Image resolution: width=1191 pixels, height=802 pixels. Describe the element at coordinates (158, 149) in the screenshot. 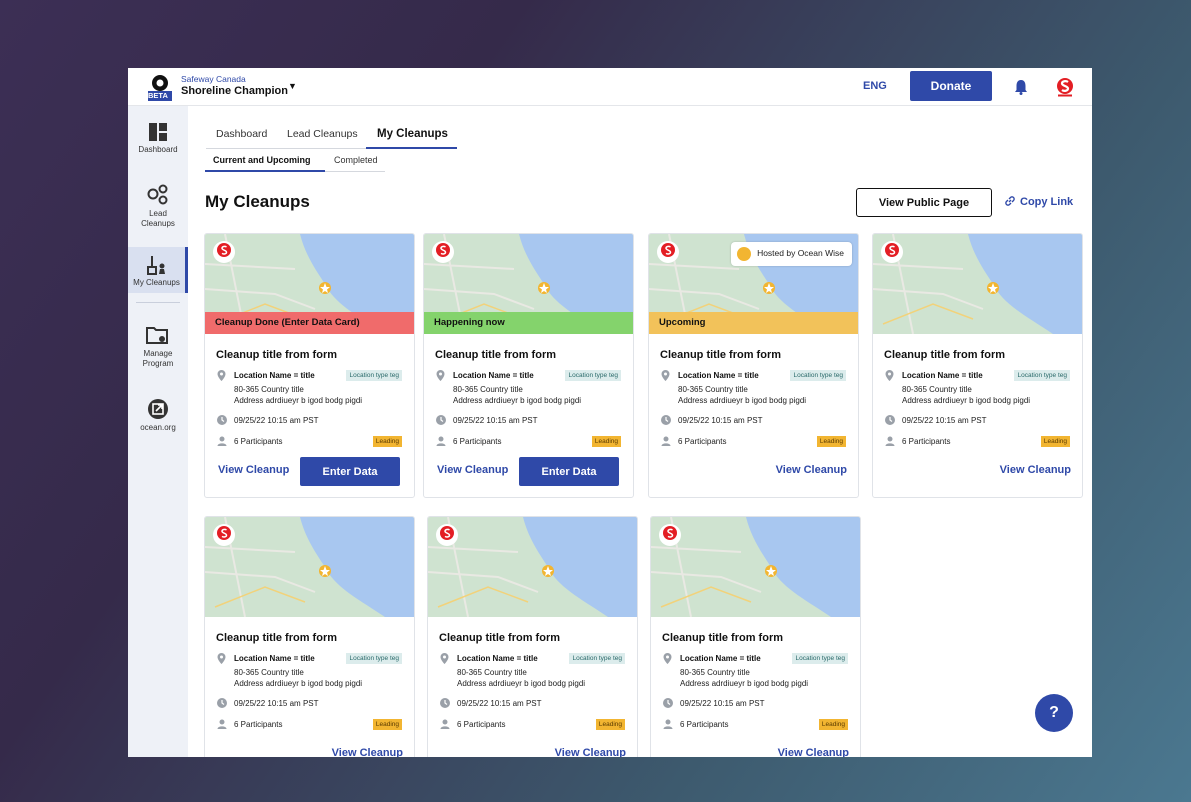

I see `sidebar-item-label: Dashboard` at that location.